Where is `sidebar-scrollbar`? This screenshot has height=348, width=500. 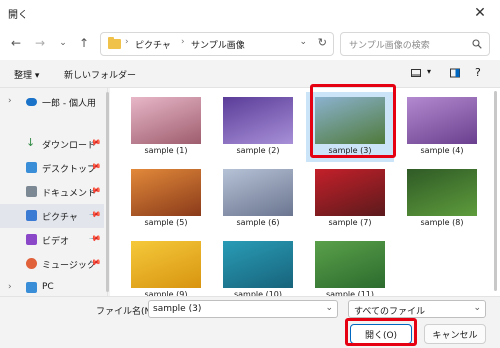 sidebar-scrollbar is located at coordinates (107, 192).